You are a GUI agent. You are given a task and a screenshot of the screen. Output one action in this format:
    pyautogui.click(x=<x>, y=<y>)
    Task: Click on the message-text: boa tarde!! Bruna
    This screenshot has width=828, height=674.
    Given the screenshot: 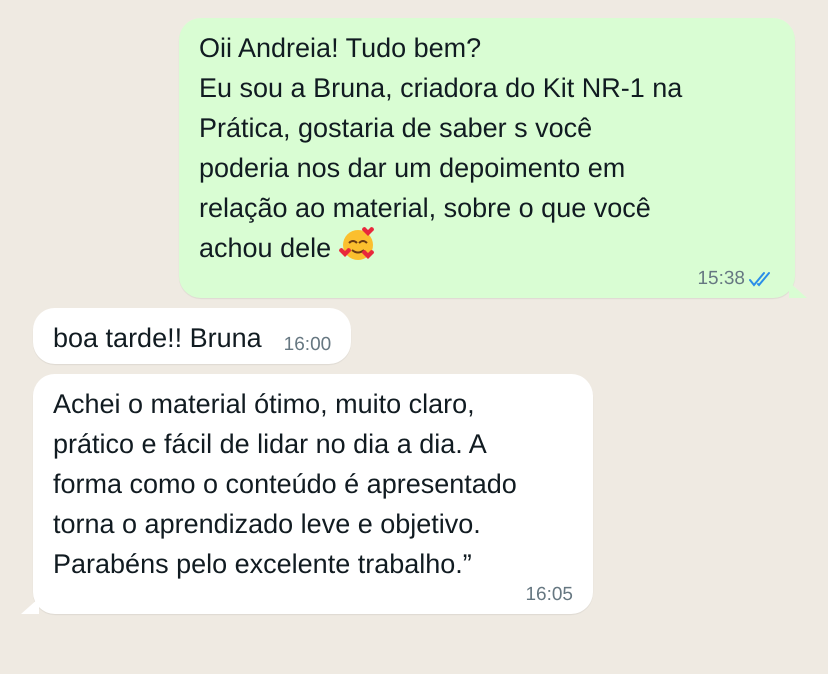 What is the action you would take?
    pyautogui.click(x=157, y=338)
    